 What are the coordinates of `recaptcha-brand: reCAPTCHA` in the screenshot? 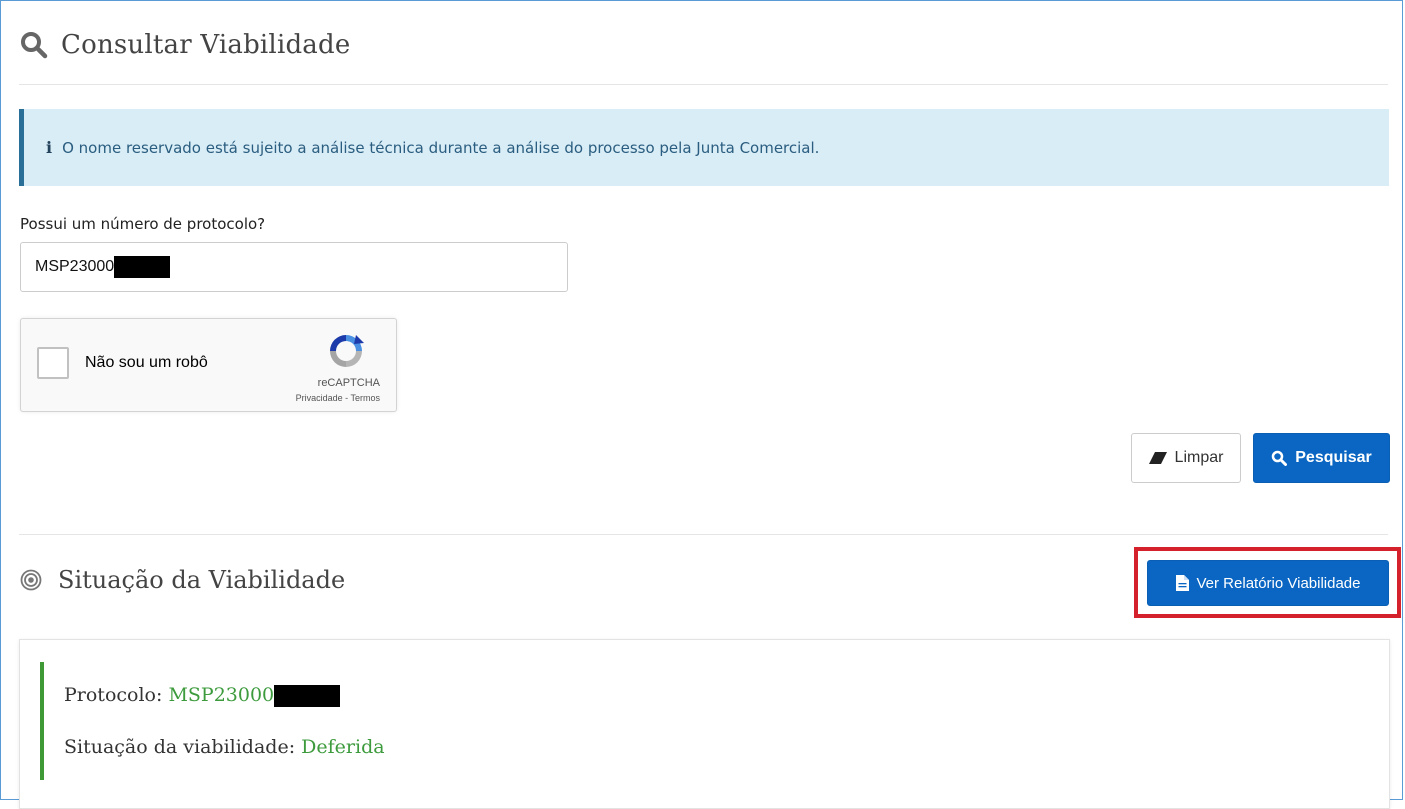 It's located at (348, 383).